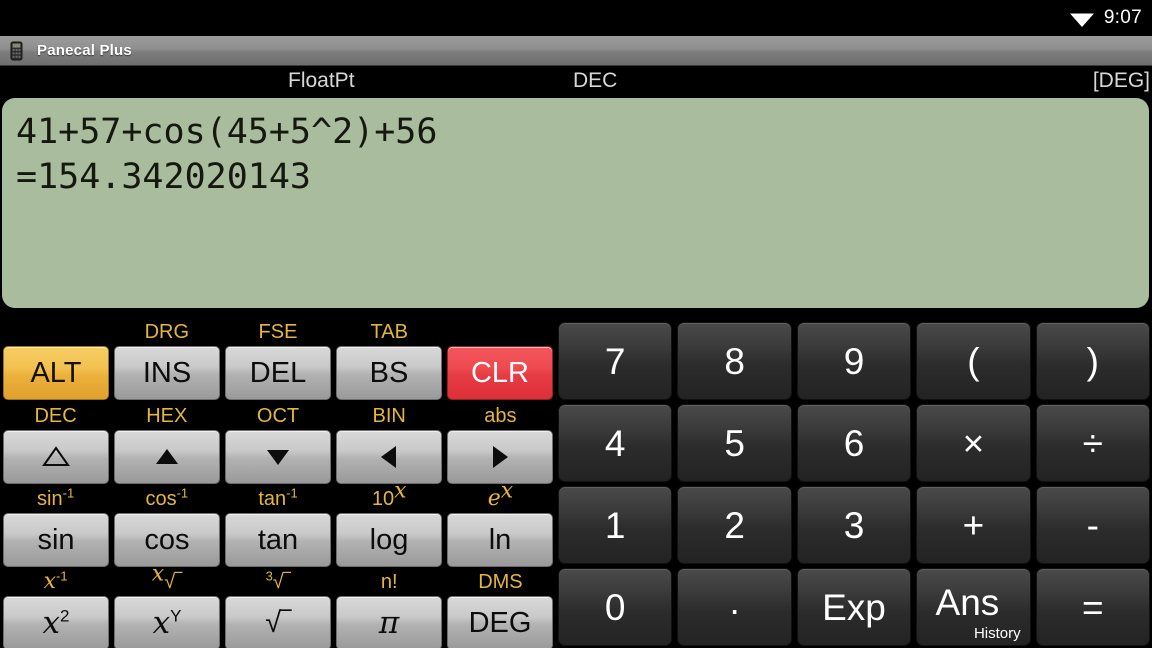  What do you see at coordinates (227, 132) in the screenshot?
I see `display-expression: 41+57+cos(45+5^2)+56` at bounding box center [227, 132].